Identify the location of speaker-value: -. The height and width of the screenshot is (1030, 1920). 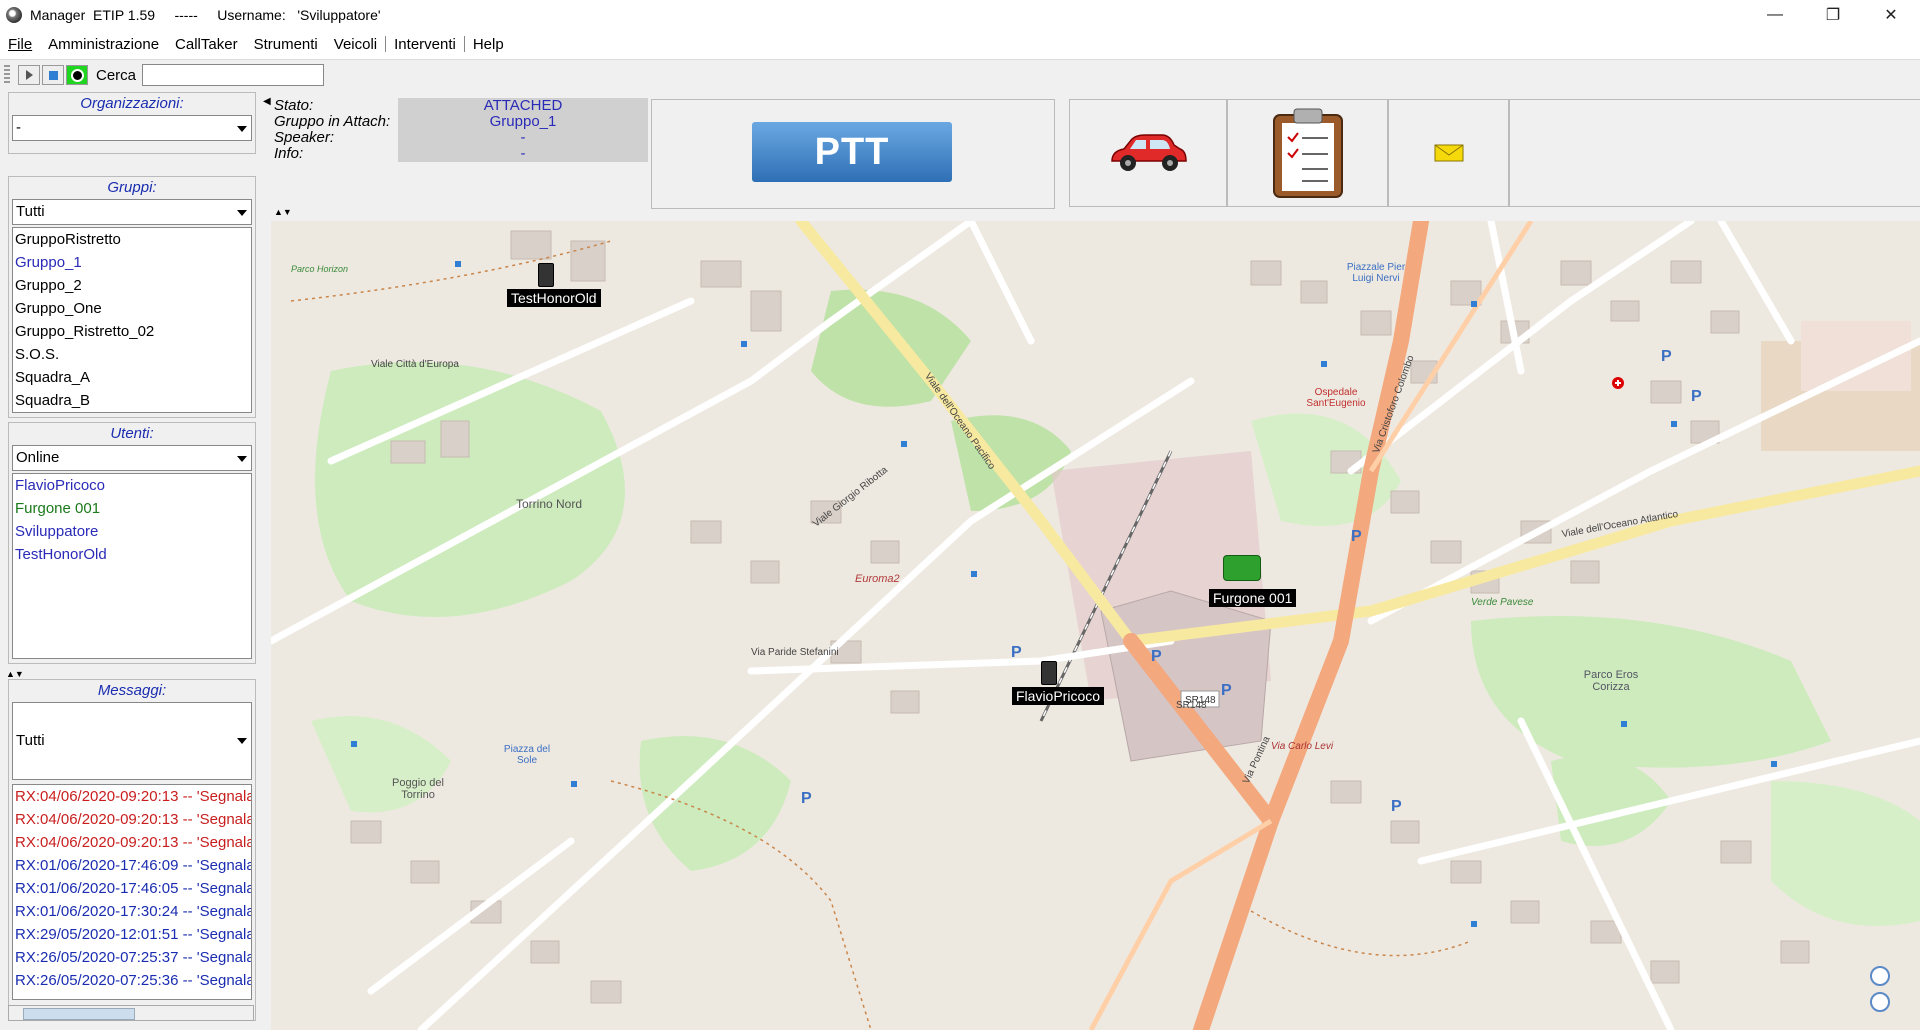
(523, 138).